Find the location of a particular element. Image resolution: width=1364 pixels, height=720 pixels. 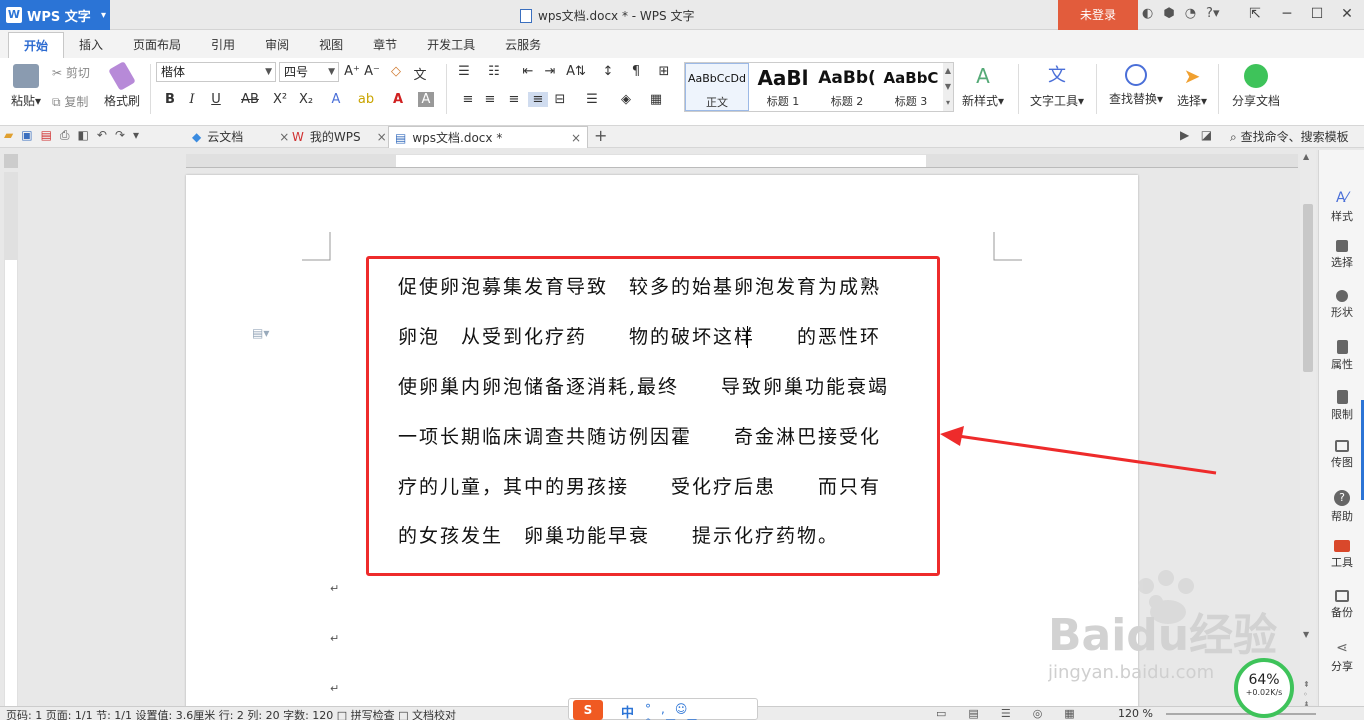

tab-review: 审阅 is located at coordinates (277, 45).